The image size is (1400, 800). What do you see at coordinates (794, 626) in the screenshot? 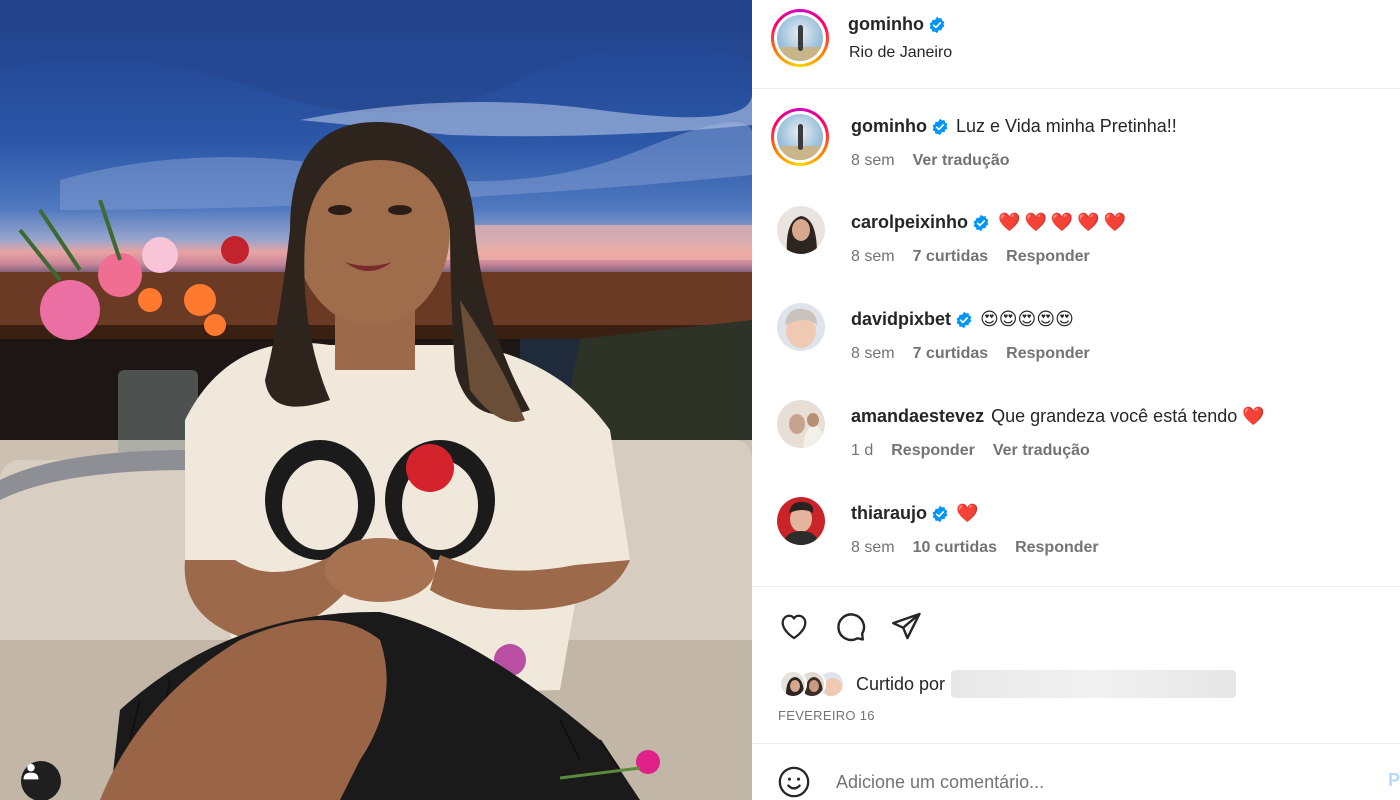
I see `heart-icon` at bounding box center [794, 626].